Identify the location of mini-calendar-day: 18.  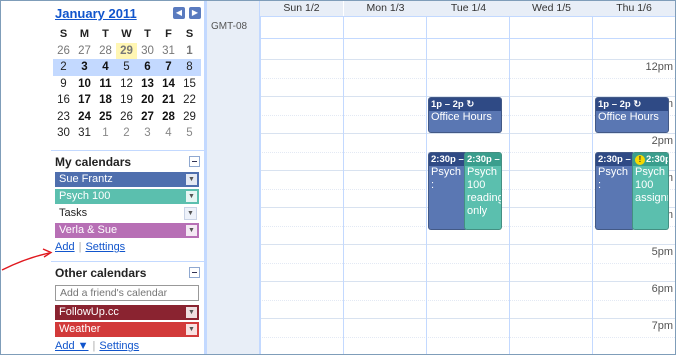
(105, 100).